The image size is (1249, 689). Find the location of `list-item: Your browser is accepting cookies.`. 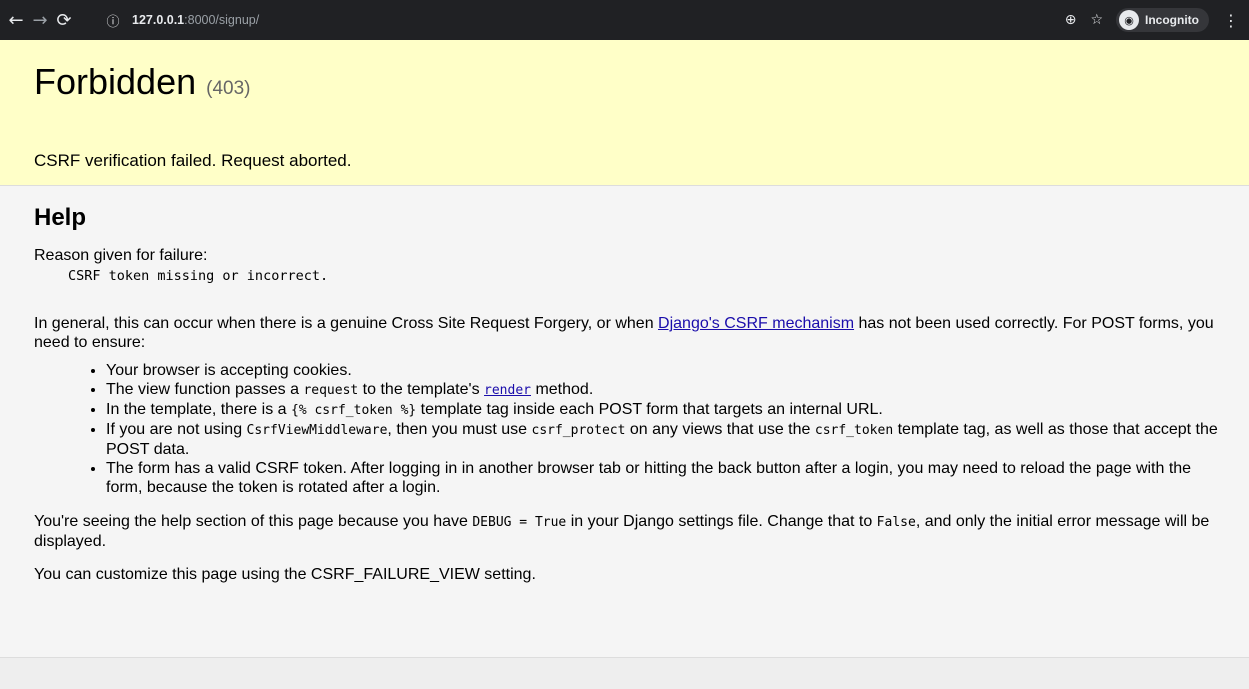

list-item: Your browser is accepting cookies. is located at coordinates (665, 370).